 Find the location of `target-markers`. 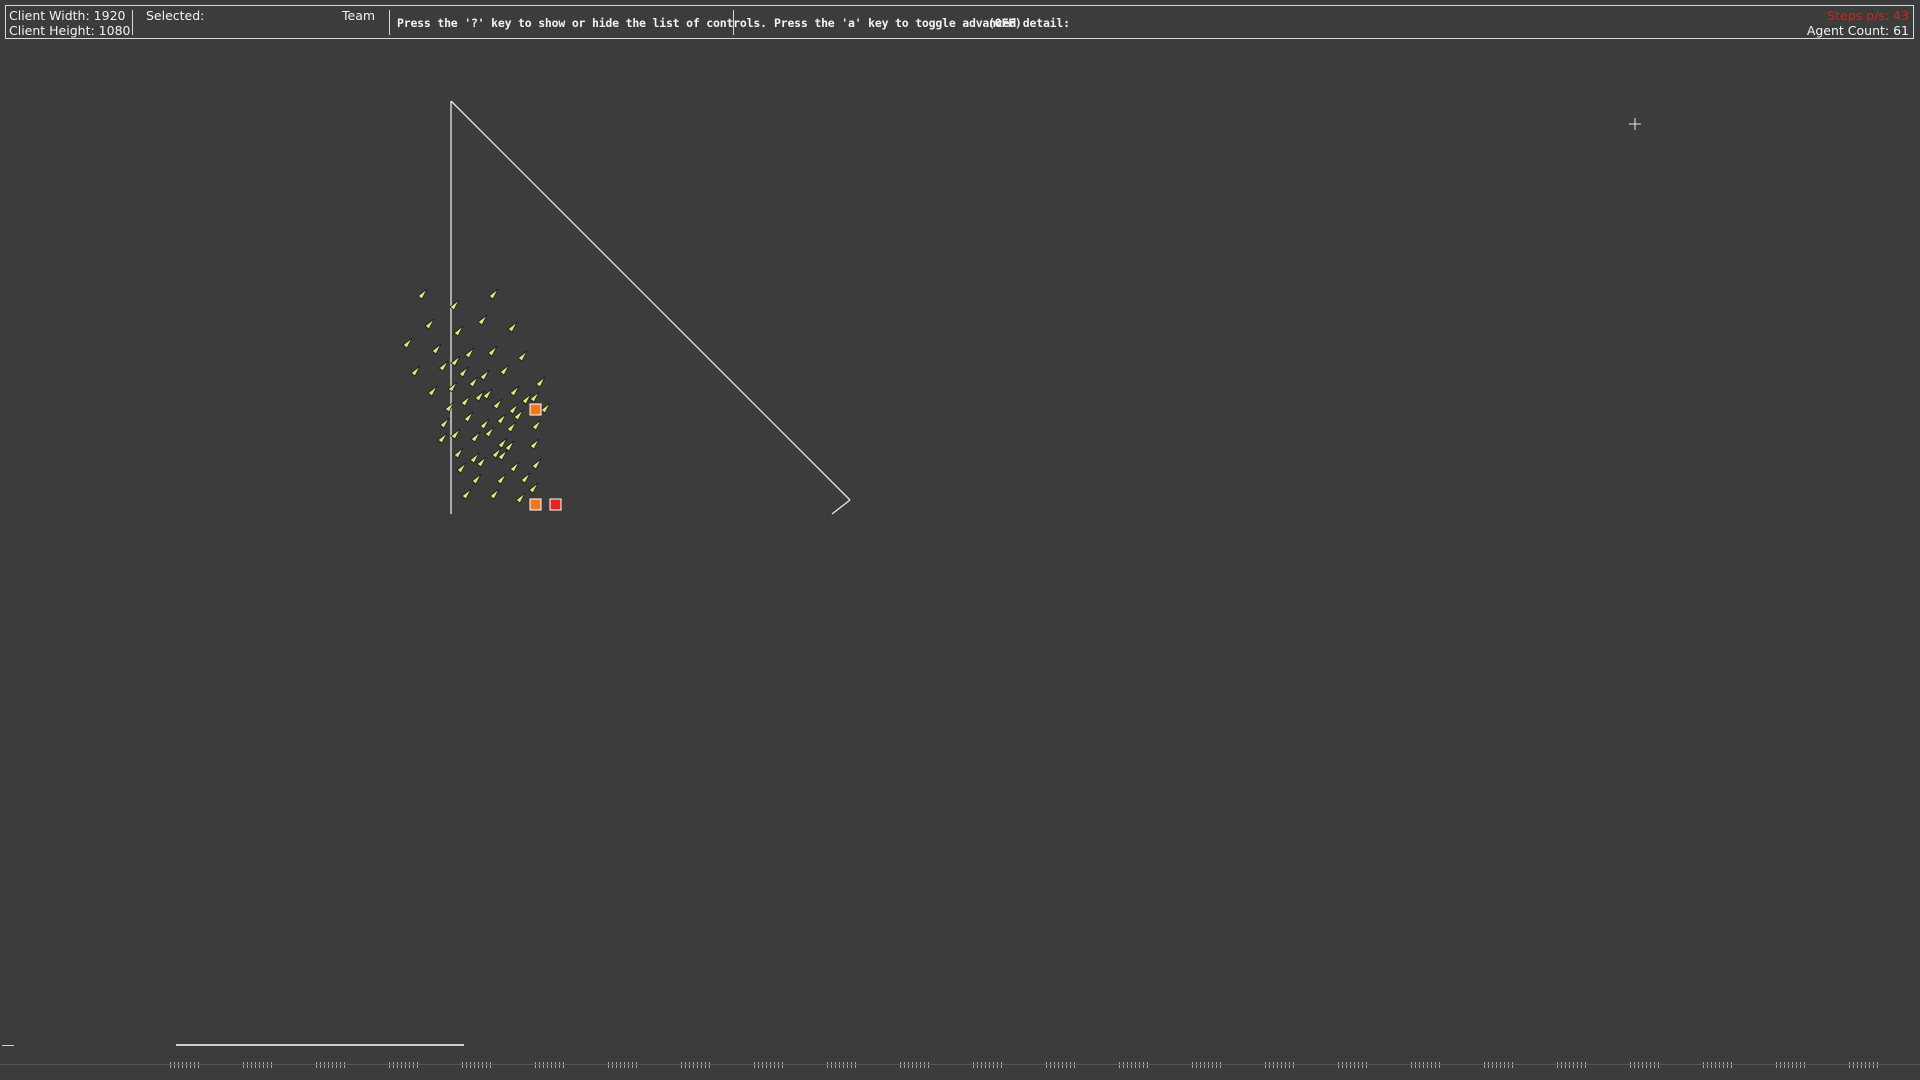

target-markers is located at coordinates (545, 457).